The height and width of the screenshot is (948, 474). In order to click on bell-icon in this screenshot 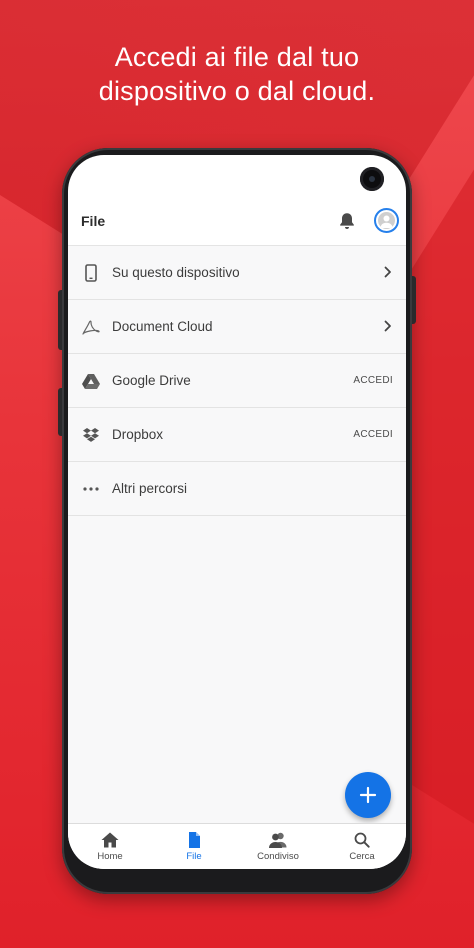, I will do `click(347, 221)`.